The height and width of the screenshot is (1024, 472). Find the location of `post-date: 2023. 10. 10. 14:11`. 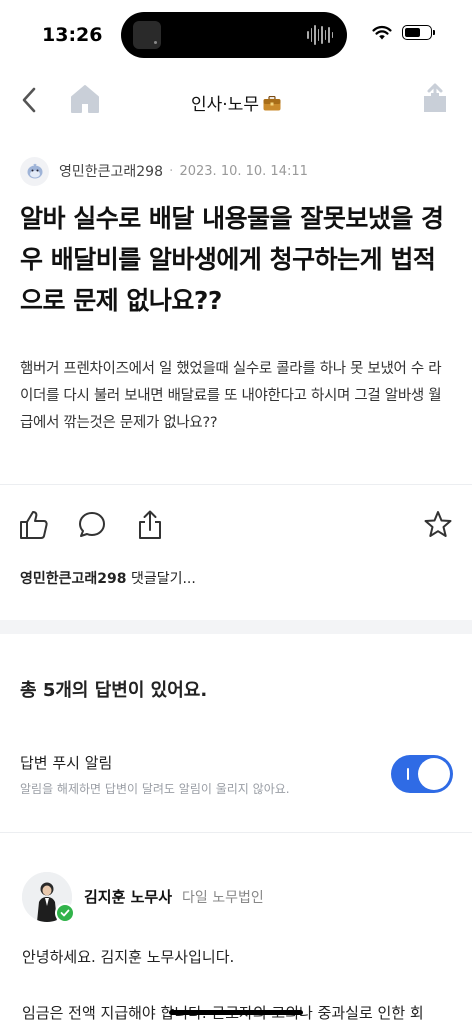

post-date: 2023. 10. 10. 14:11 is located at coordinates (243, 171).